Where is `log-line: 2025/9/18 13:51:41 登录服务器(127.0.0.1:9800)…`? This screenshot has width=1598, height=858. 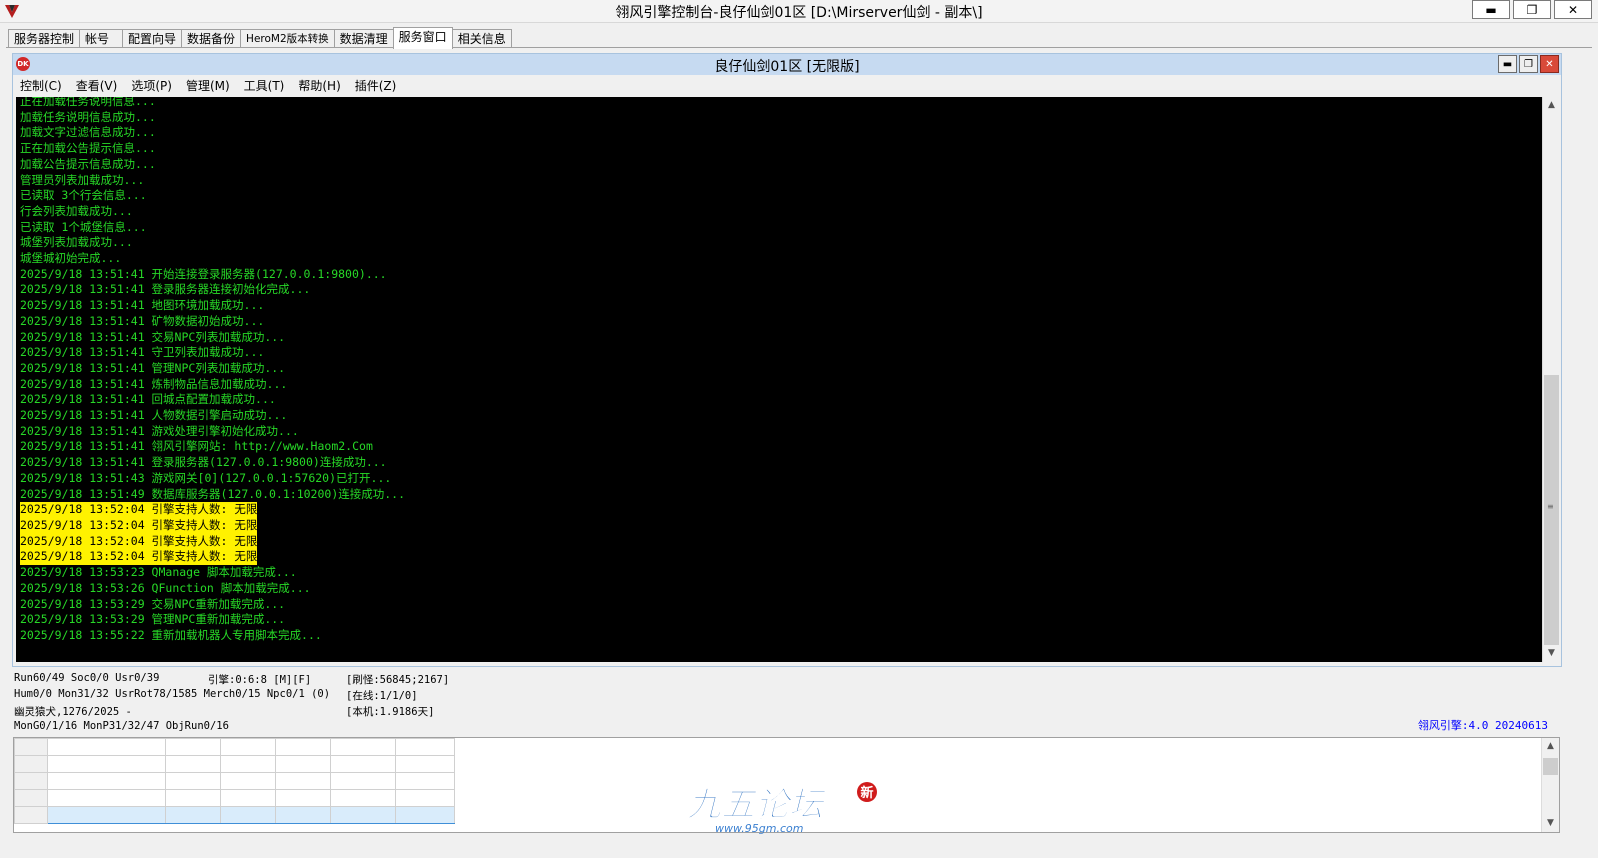 log-line: 2025/9/18 13:51:41 登录服务器(127.0.0.1:9800)… is located at coordinates (212, 463).